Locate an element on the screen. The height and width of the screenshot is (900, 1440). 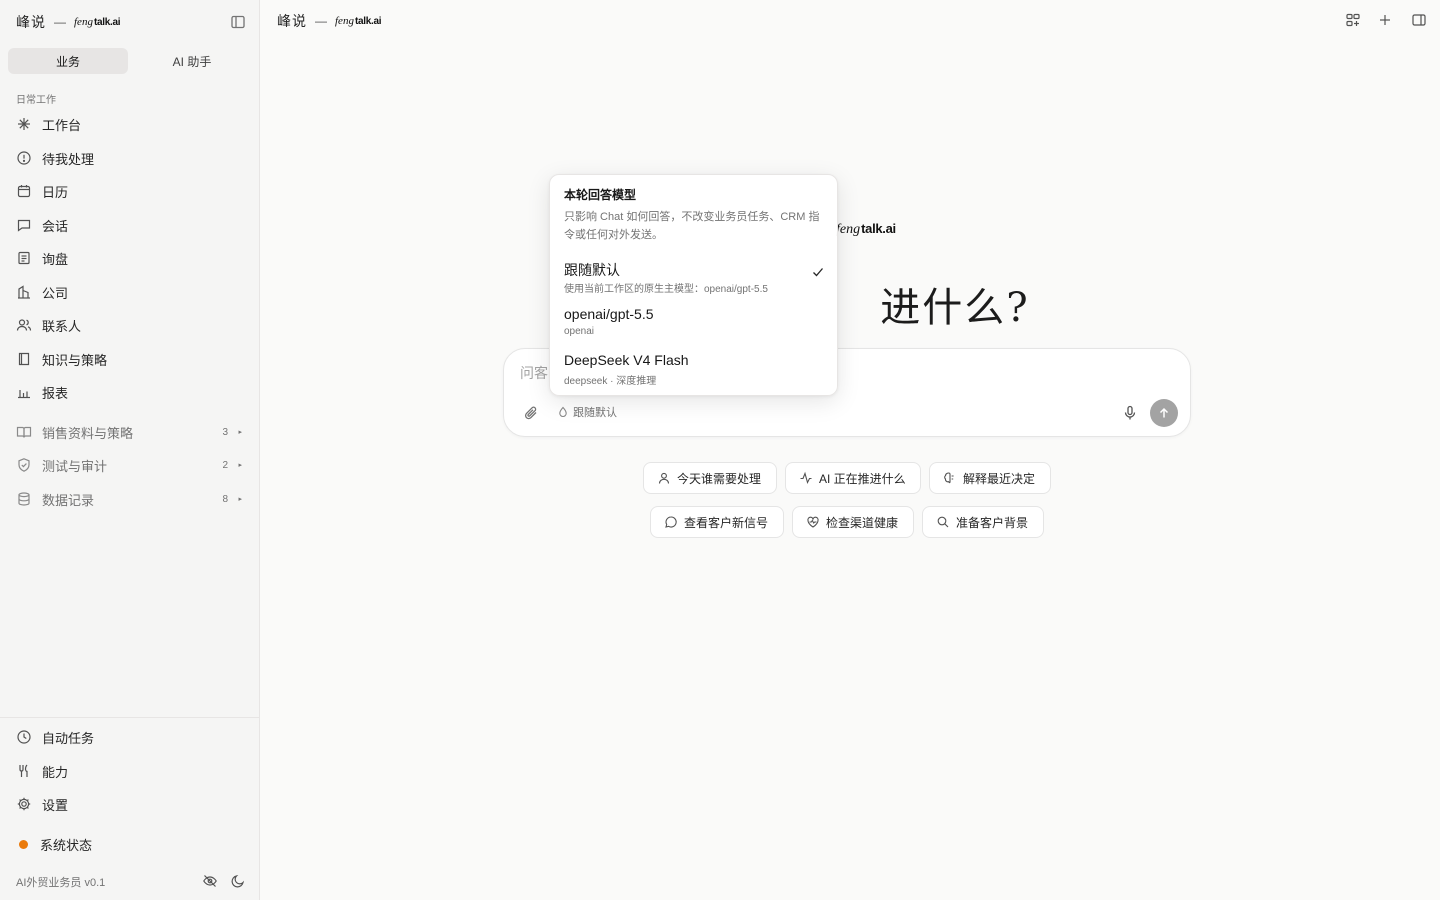
shield-check-icon is located at coordinates (24, 465).